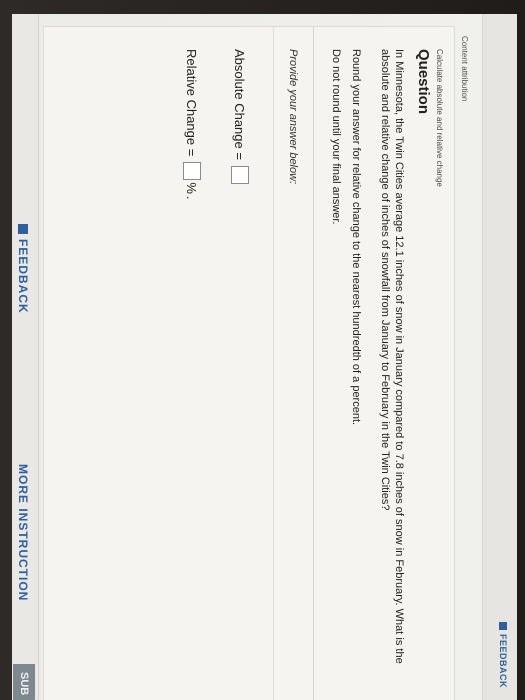 The height and width of the screenshot is (700, 525). What do you see at coordinates (192, 188) in the screenshot?
I see `percent-sign: %` at bounding box center [192, 188].